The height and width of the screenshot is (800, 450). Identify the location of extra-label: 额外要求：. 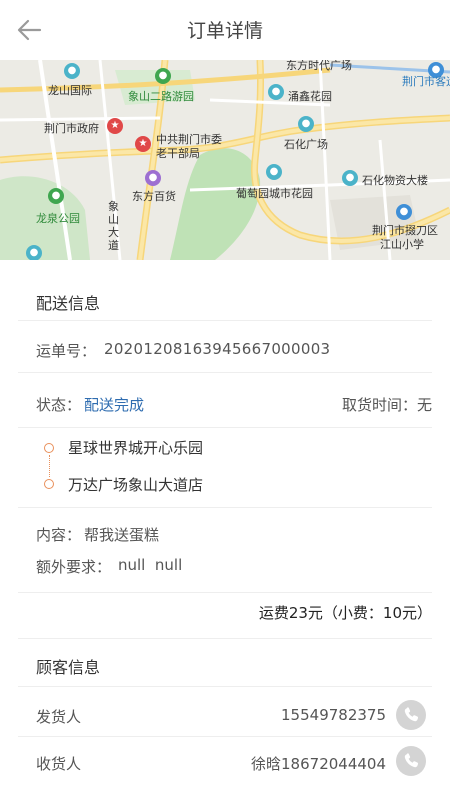
(74, 567).